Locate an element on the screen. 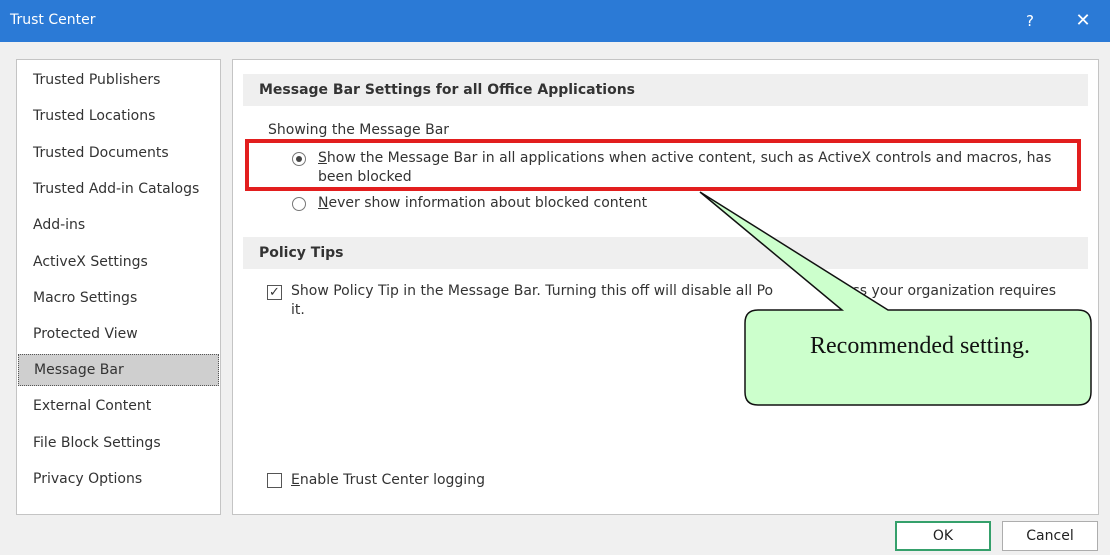 The width and height of the screenshot is (1110, 555). ok-button: OK is located at coordinates (943, 536).